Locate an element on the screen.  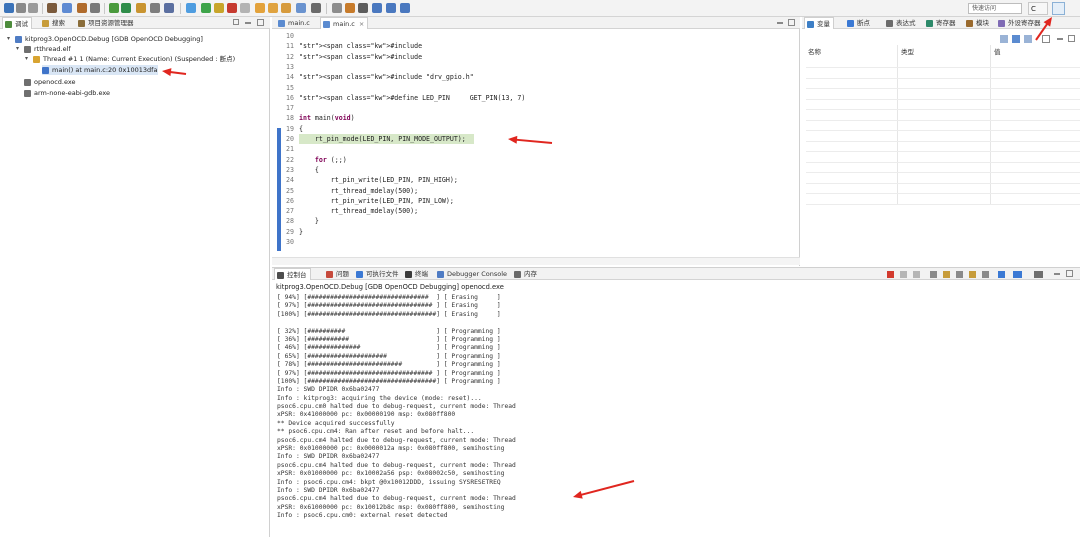
code-line: 18 int main(void) is located at coordinates (532, 118).